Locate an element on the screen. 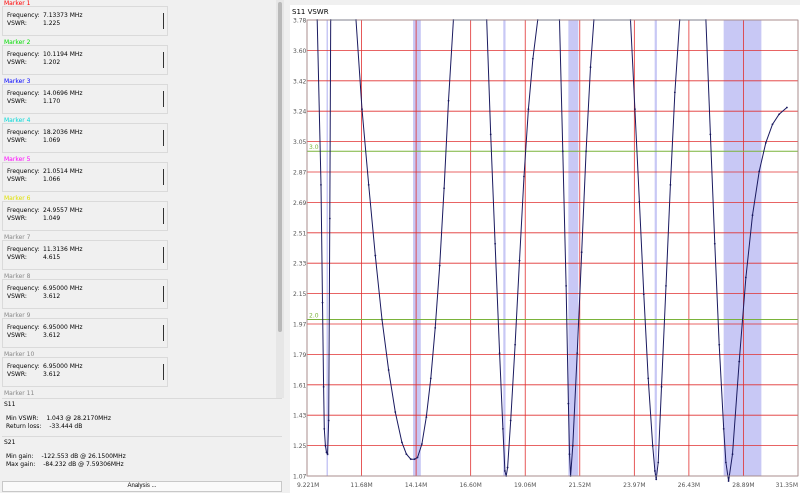  vswr-value: 1.202 is located at coordinates (52, 62).